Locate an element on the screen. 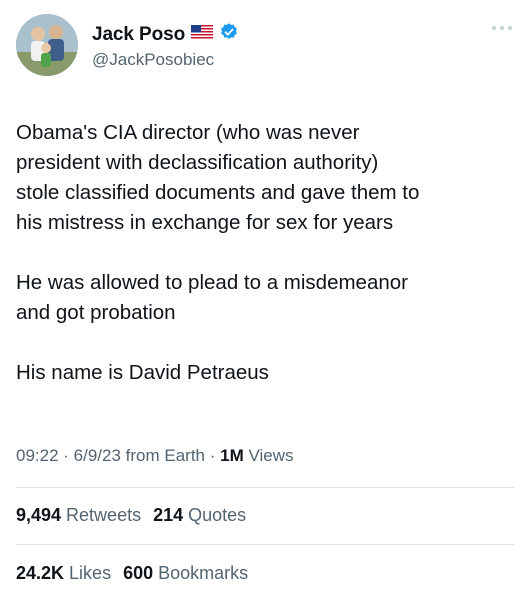 The image size is (530, 600). avatar-photo is located at coordinates (47, 45).